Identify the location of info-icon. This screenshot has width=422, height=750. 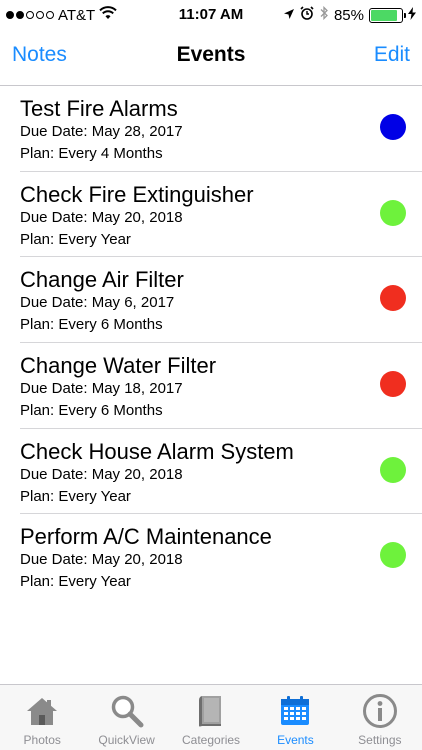
(380, 711).